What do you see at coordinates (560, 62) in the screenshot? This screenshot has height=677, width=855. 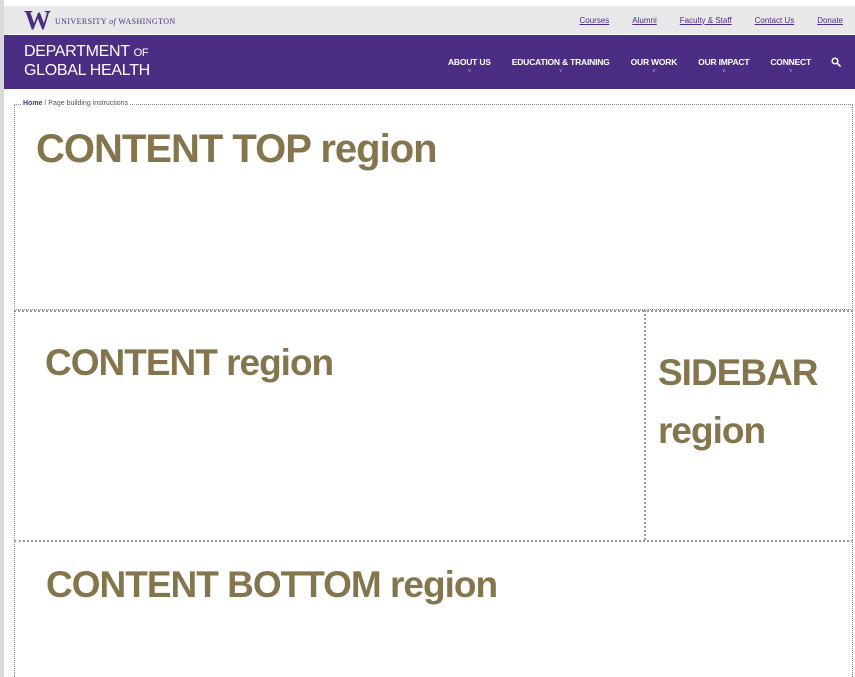 I see `nav-education-training-label: EDUCATION & TRAINING` at bounding box center [560, 62].